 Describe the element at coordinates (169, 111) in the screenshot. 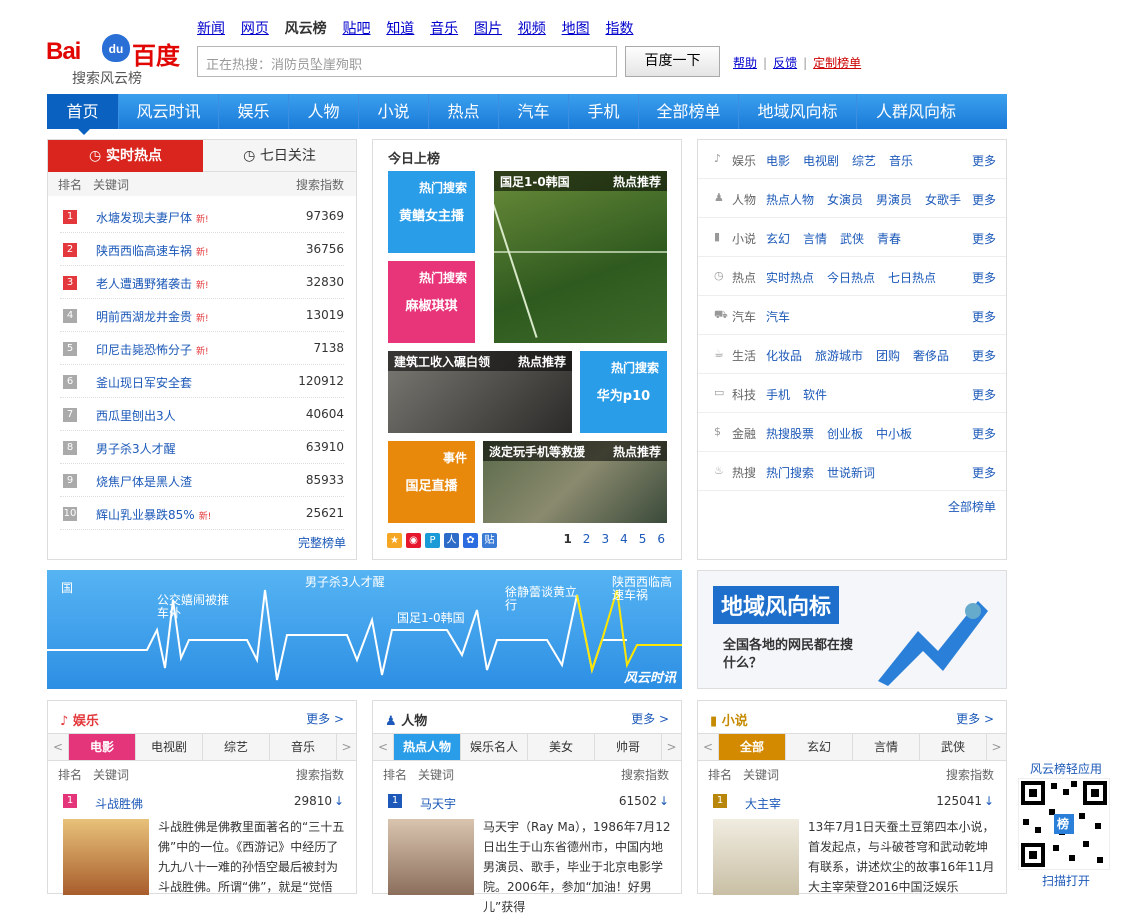

I see `nav-news: 风云时讯` at that location.